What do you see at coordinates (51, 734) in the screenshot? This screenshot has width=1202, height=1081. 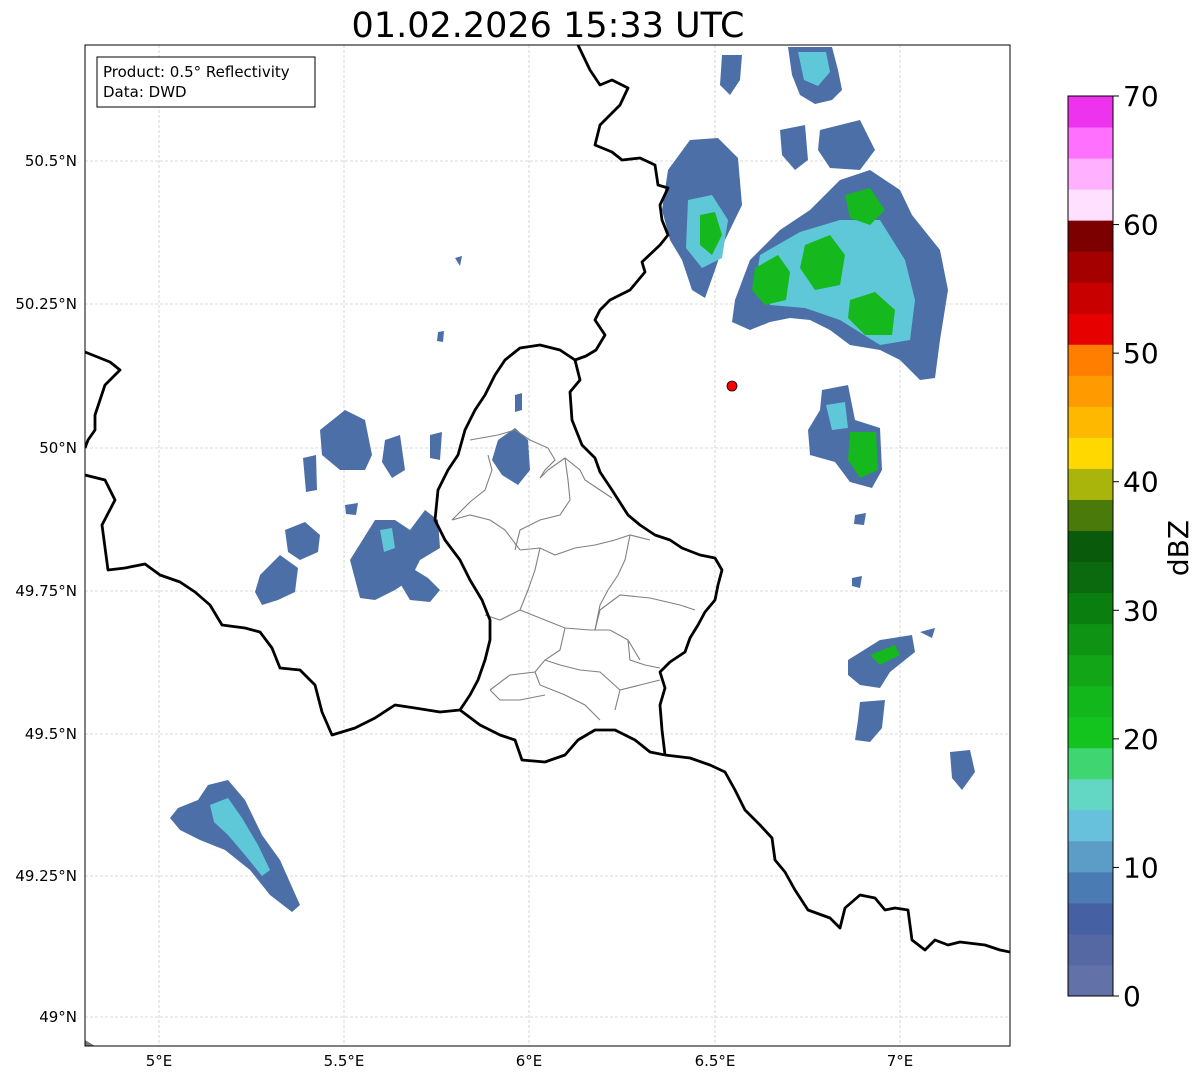 I see `lat-tick-label: 49.5°N` at bounding box center [51, 734].